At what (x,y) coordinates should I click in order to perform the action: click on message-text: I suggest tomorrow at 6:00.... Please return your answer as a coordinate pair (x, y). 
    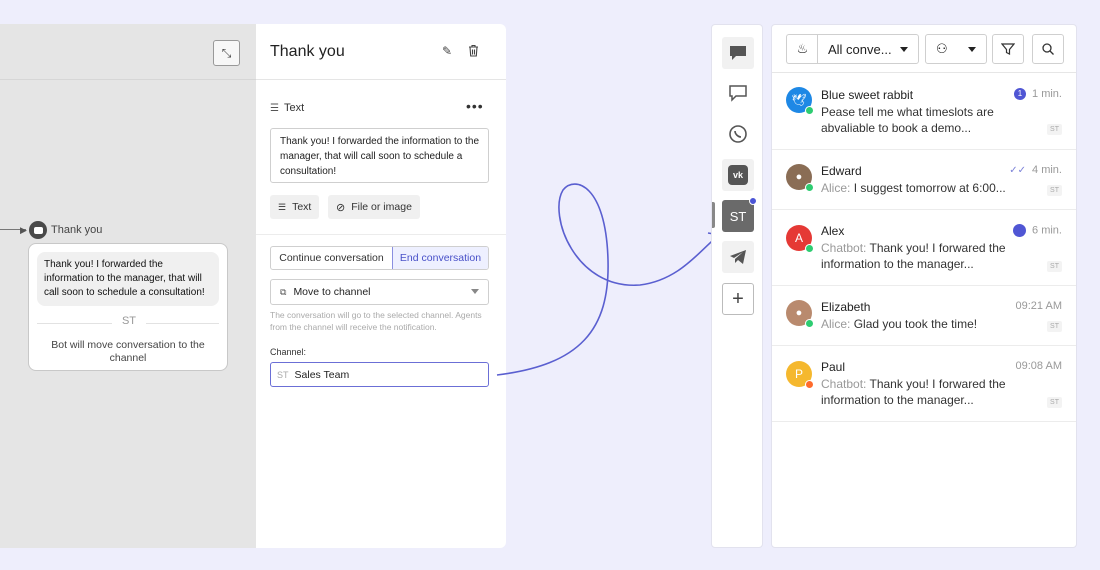
    Looking at the image, I should click on (929, 188).